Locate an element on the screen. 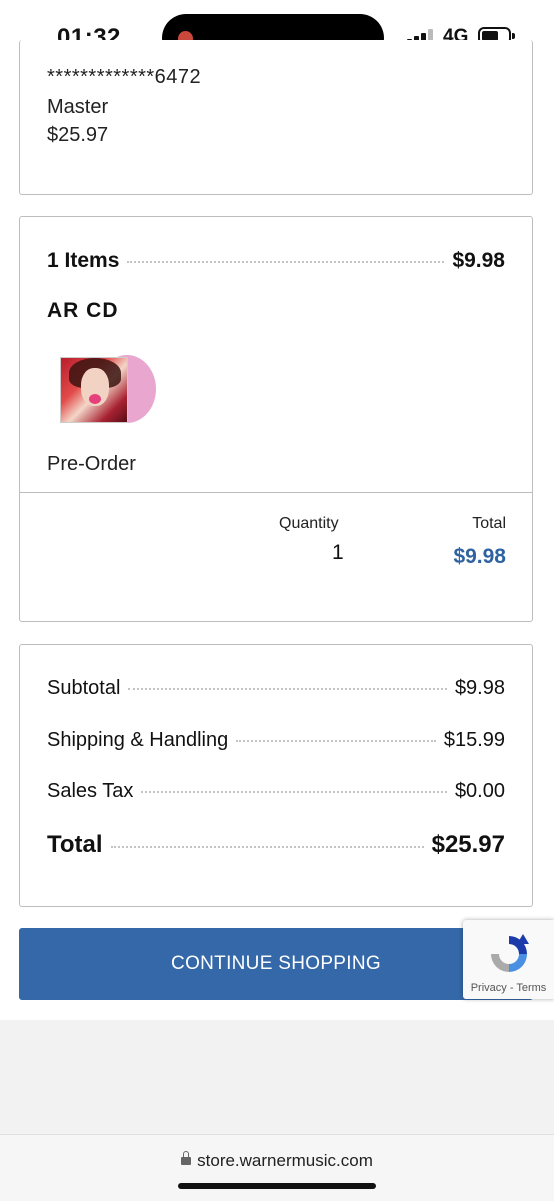 This screenshot has width=554, height=1201. shipping-value: $15.99 is located at coordinates (474, 740).